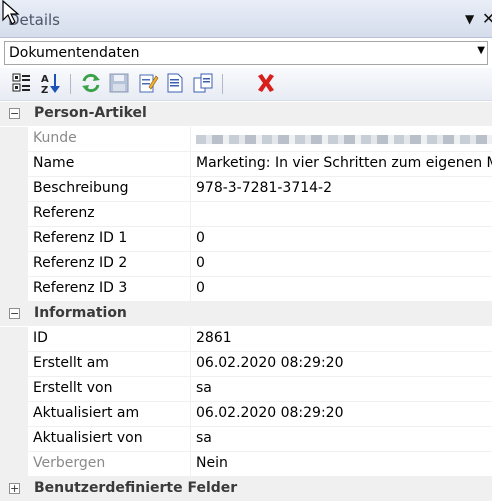  I want to click on property-name: Erstellt von, so click(73, 388).